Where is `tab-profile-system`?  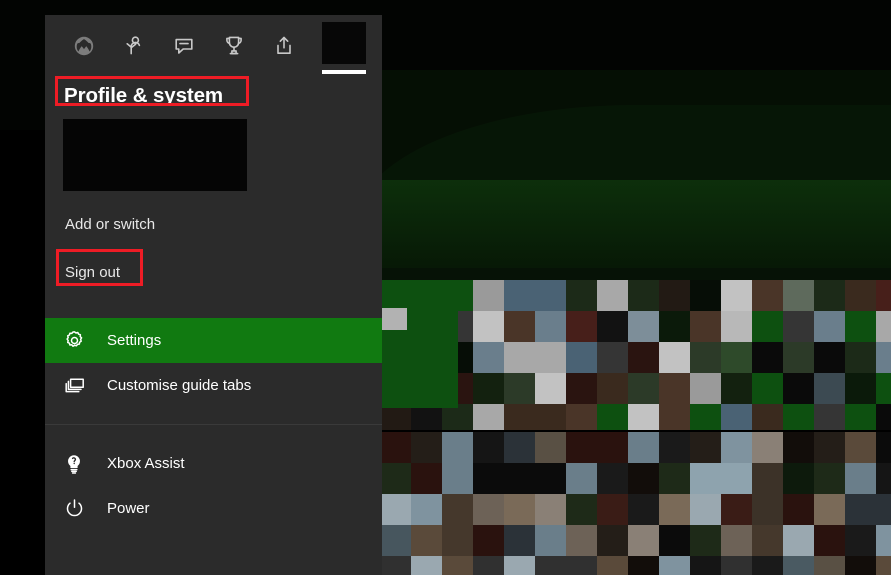
tab-profile-system is located at coordinates (344, 46).